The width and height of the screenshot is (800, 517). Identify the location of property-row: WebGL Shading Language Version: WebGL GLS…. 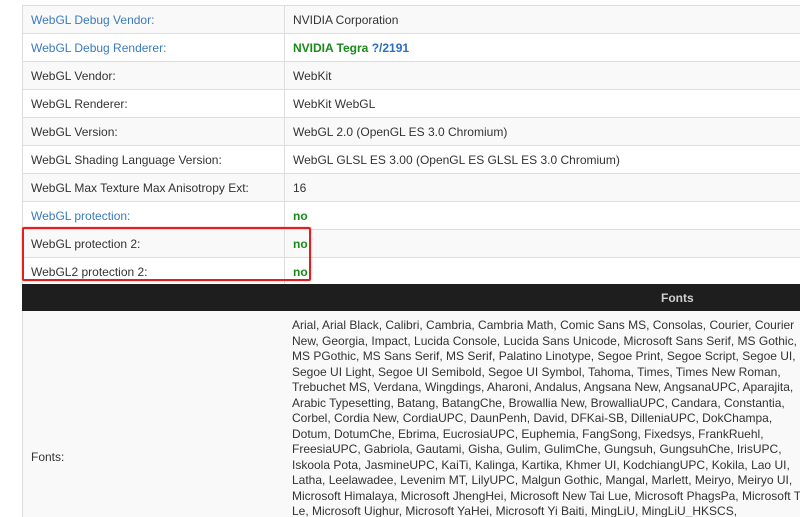
(411, 159).